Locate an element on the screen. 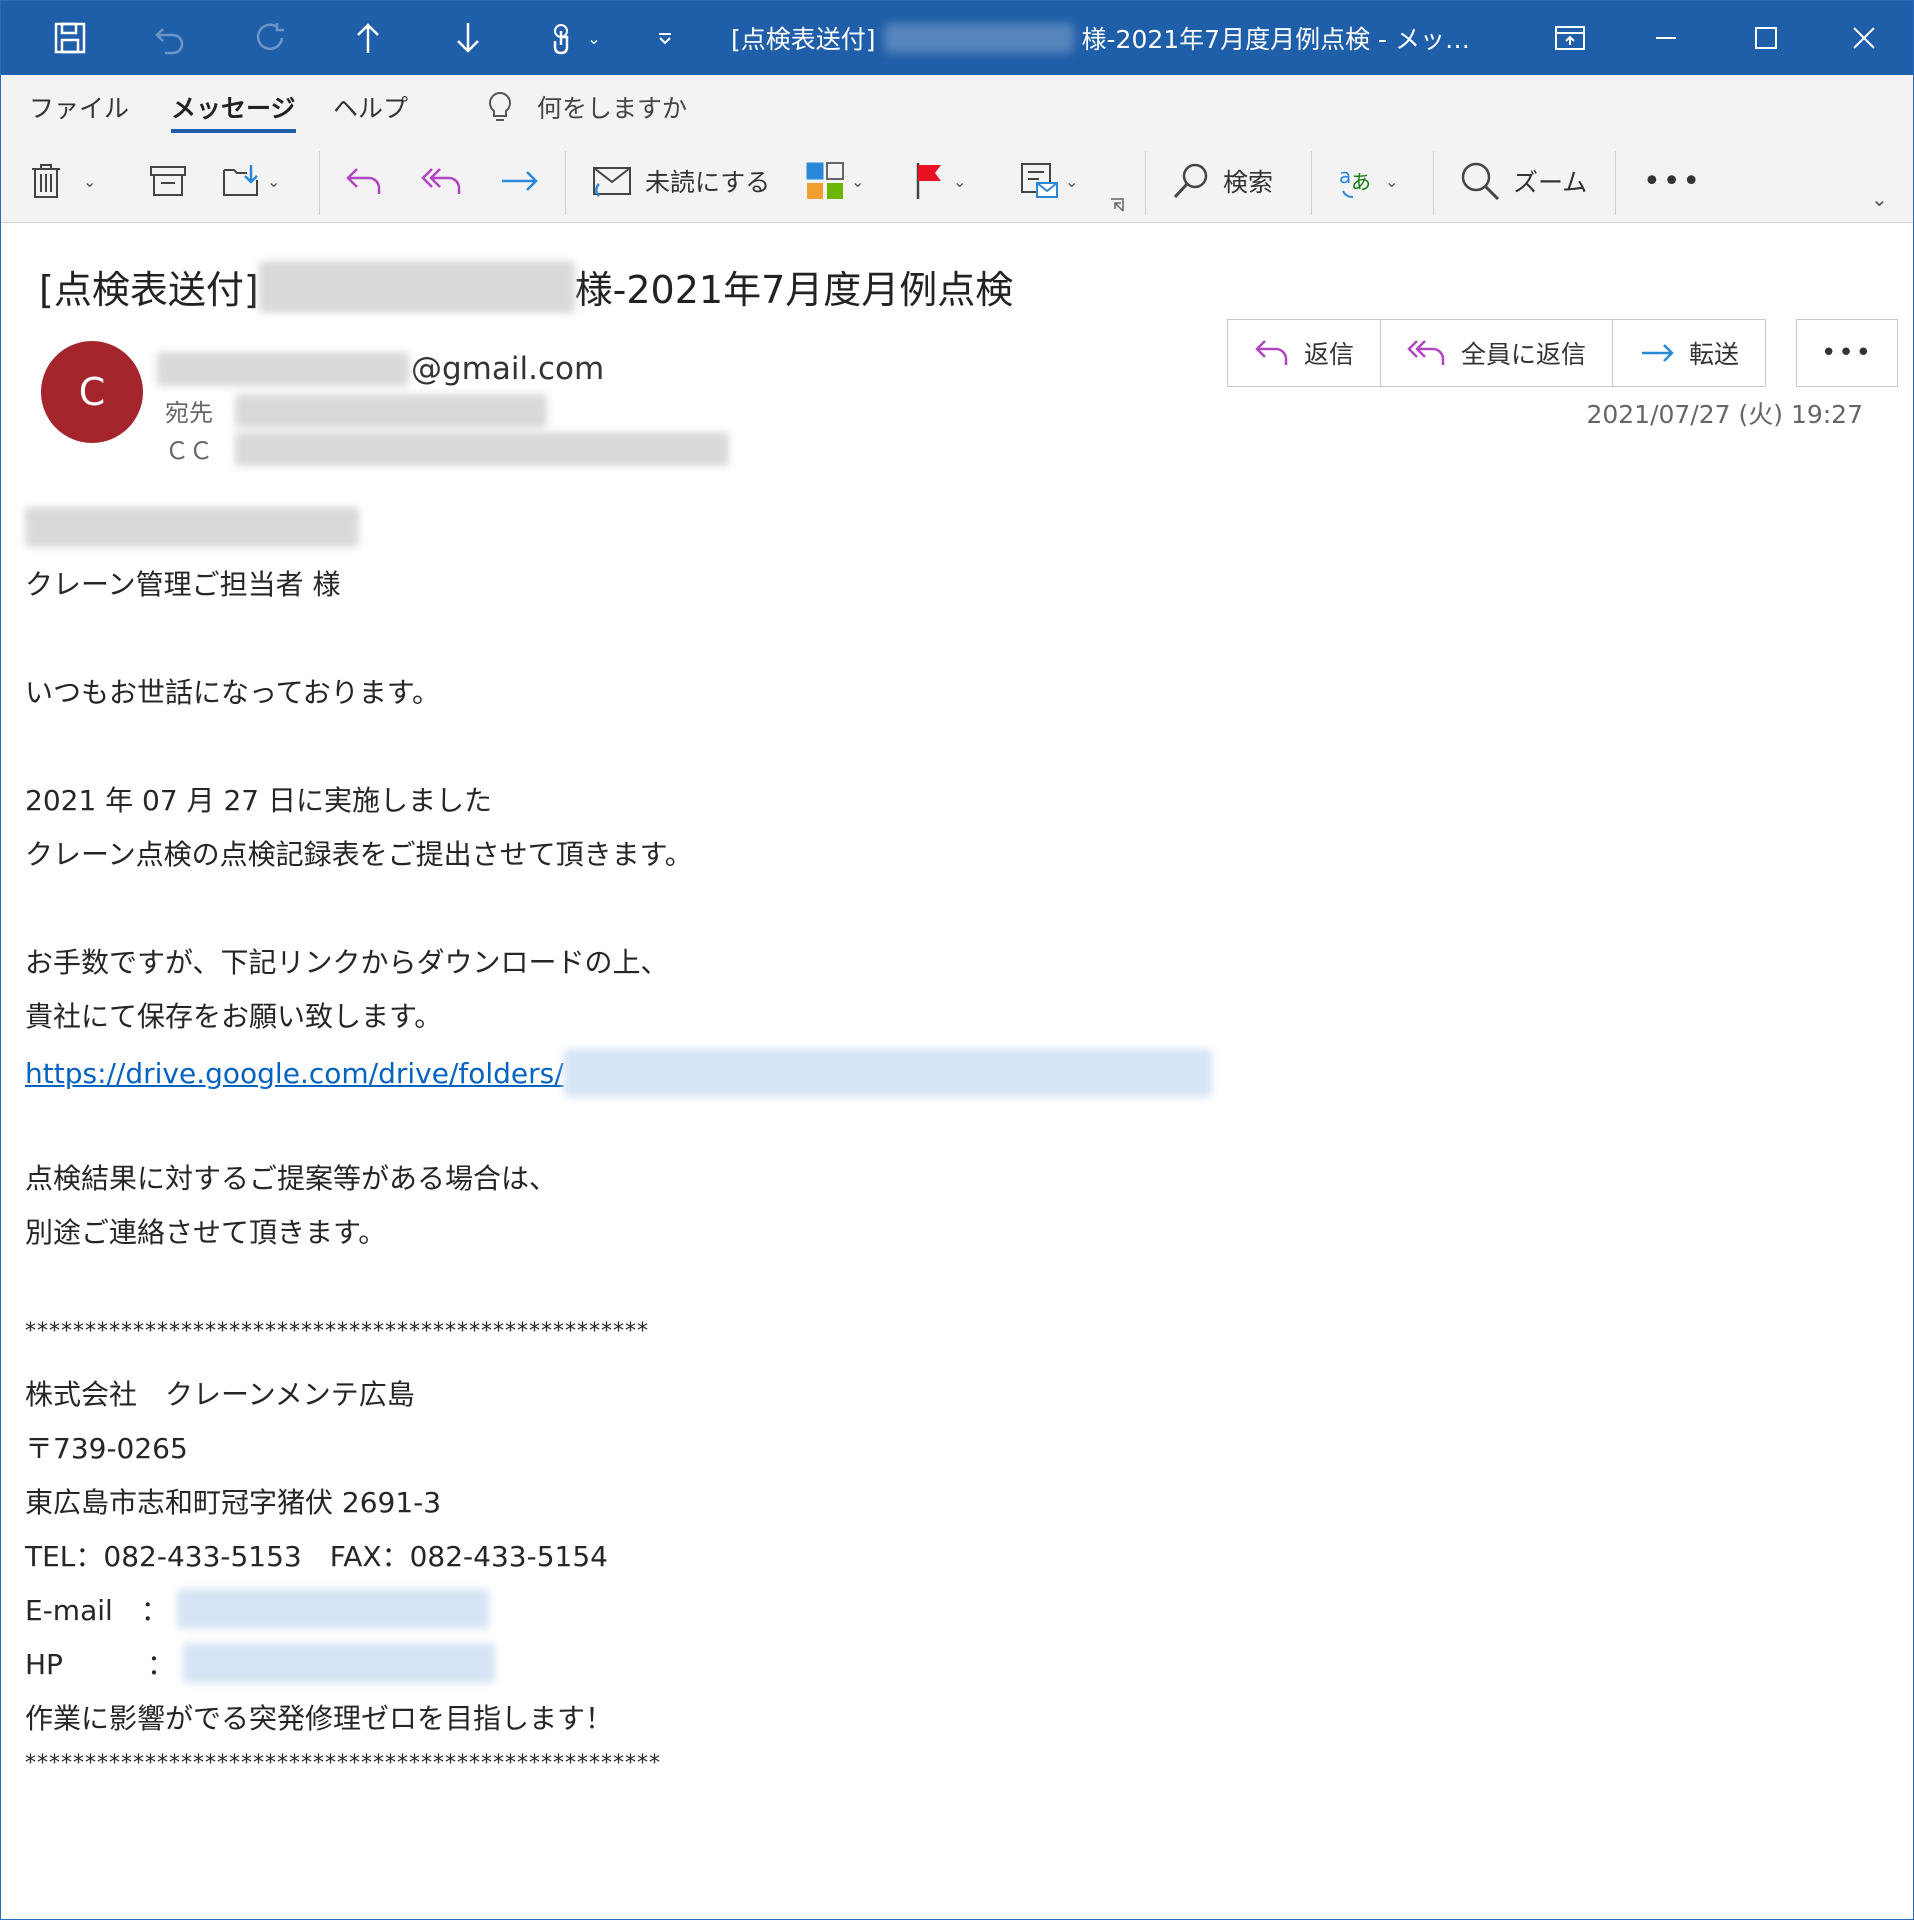 The image size is (1914, 1920). ribbon-display-options-icon is located at coordinates (1570, 38).